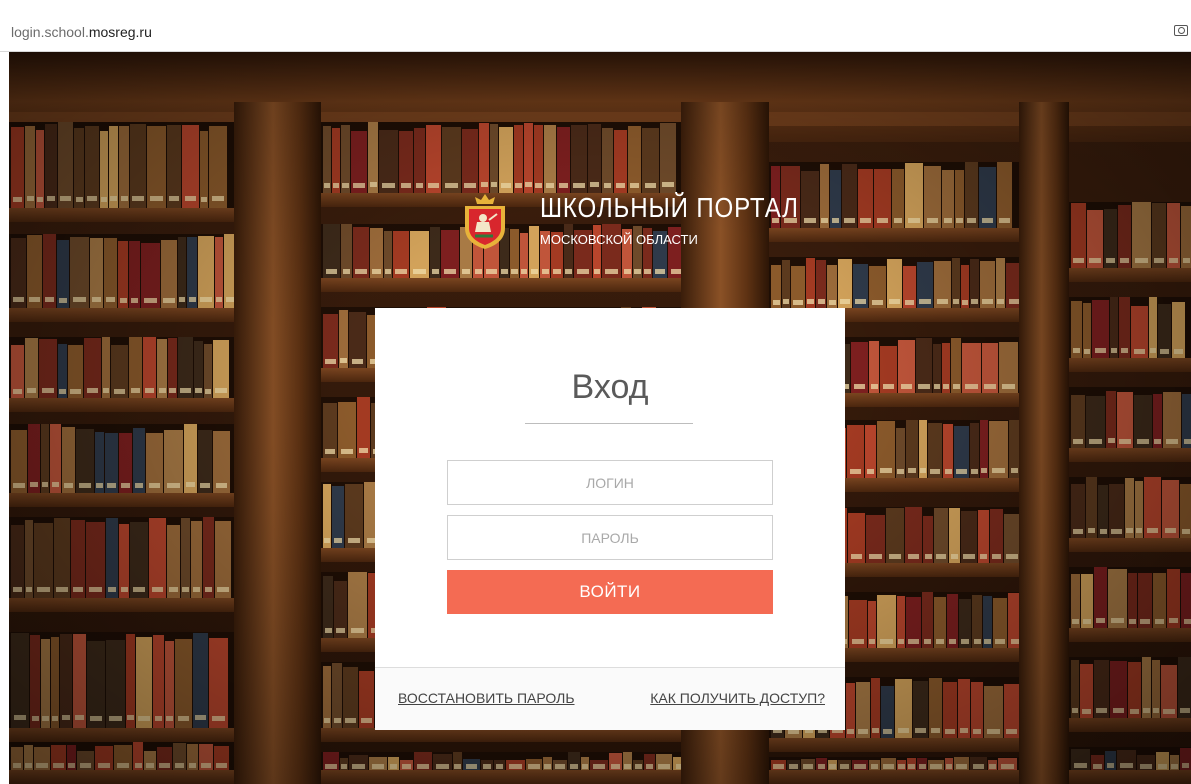  I want to click on window-edge, so click(4, 418).